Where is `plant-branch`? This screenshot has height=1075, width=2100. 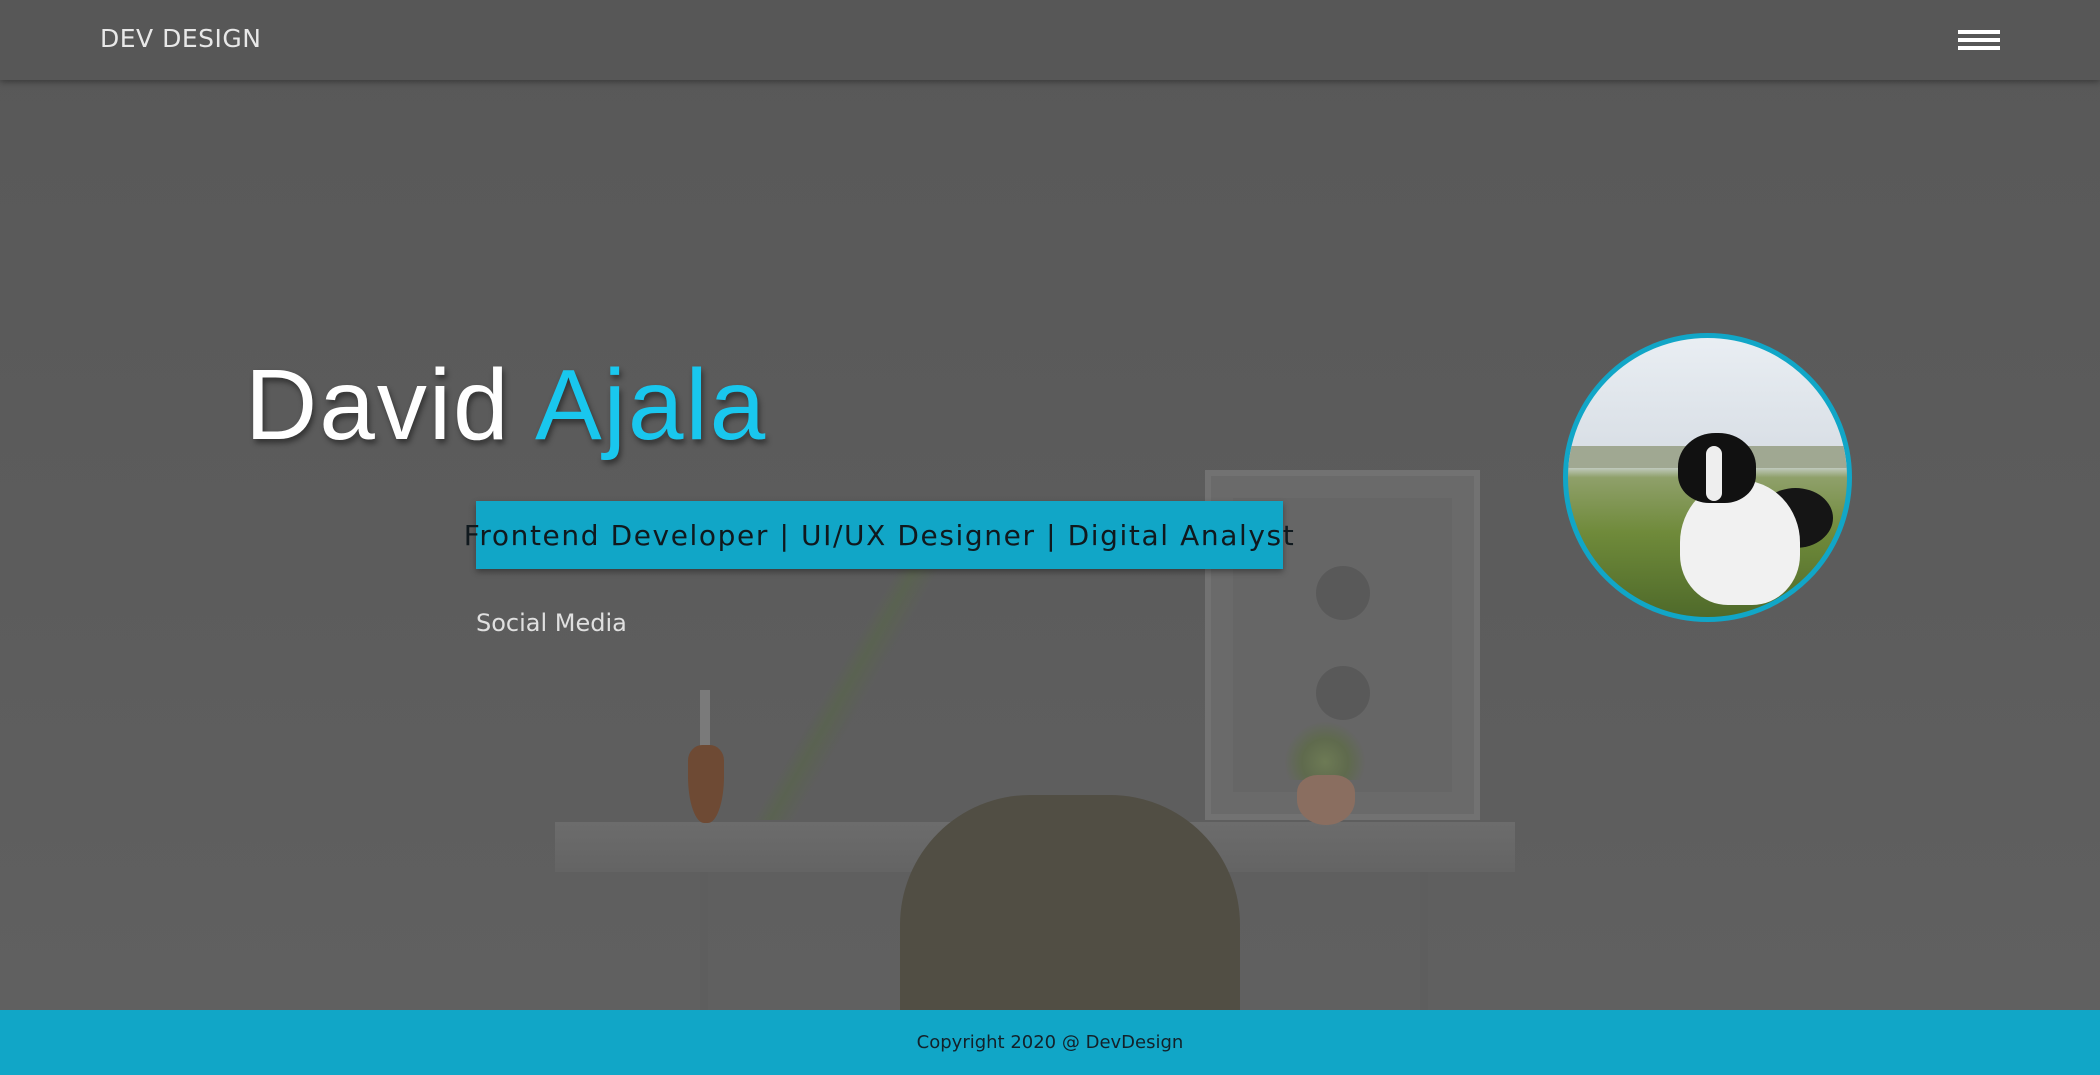 plant-branch is located at coordinates (860, 695).